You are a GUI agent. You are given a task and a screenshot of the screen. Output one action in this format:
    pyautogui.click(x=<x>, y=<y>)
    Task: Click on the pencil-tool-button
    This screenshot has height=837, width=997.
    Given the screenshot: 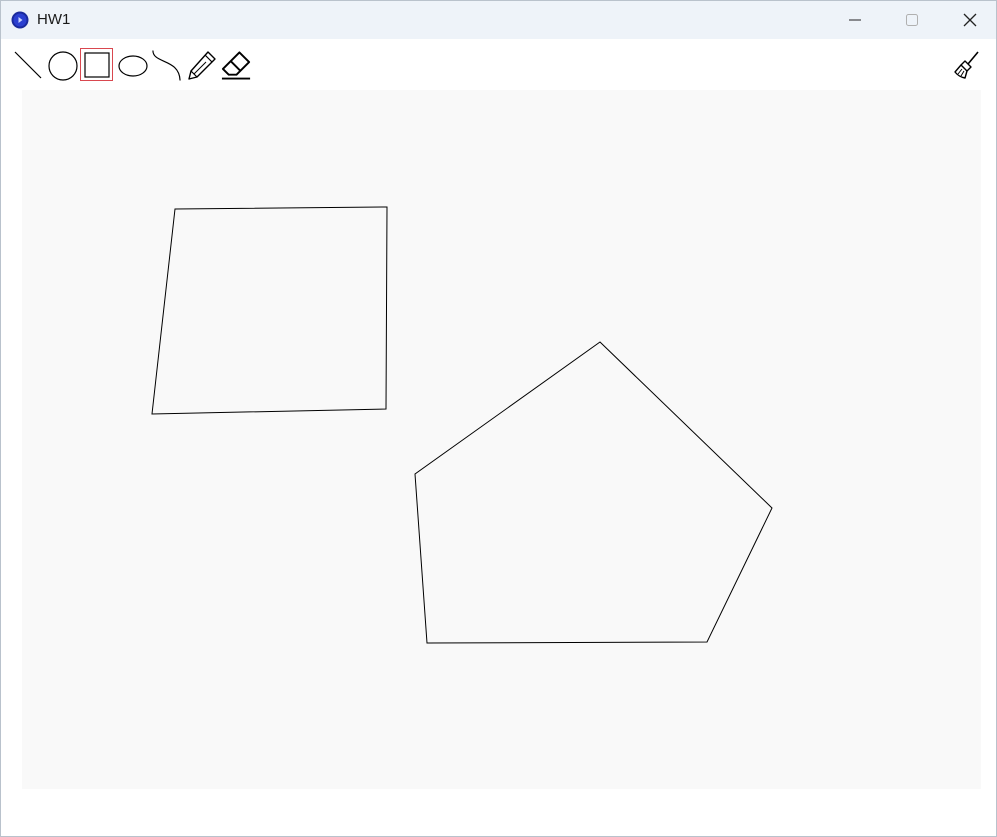 What is the action you would take?
    pyautogui.click(x=201, y=64)
    